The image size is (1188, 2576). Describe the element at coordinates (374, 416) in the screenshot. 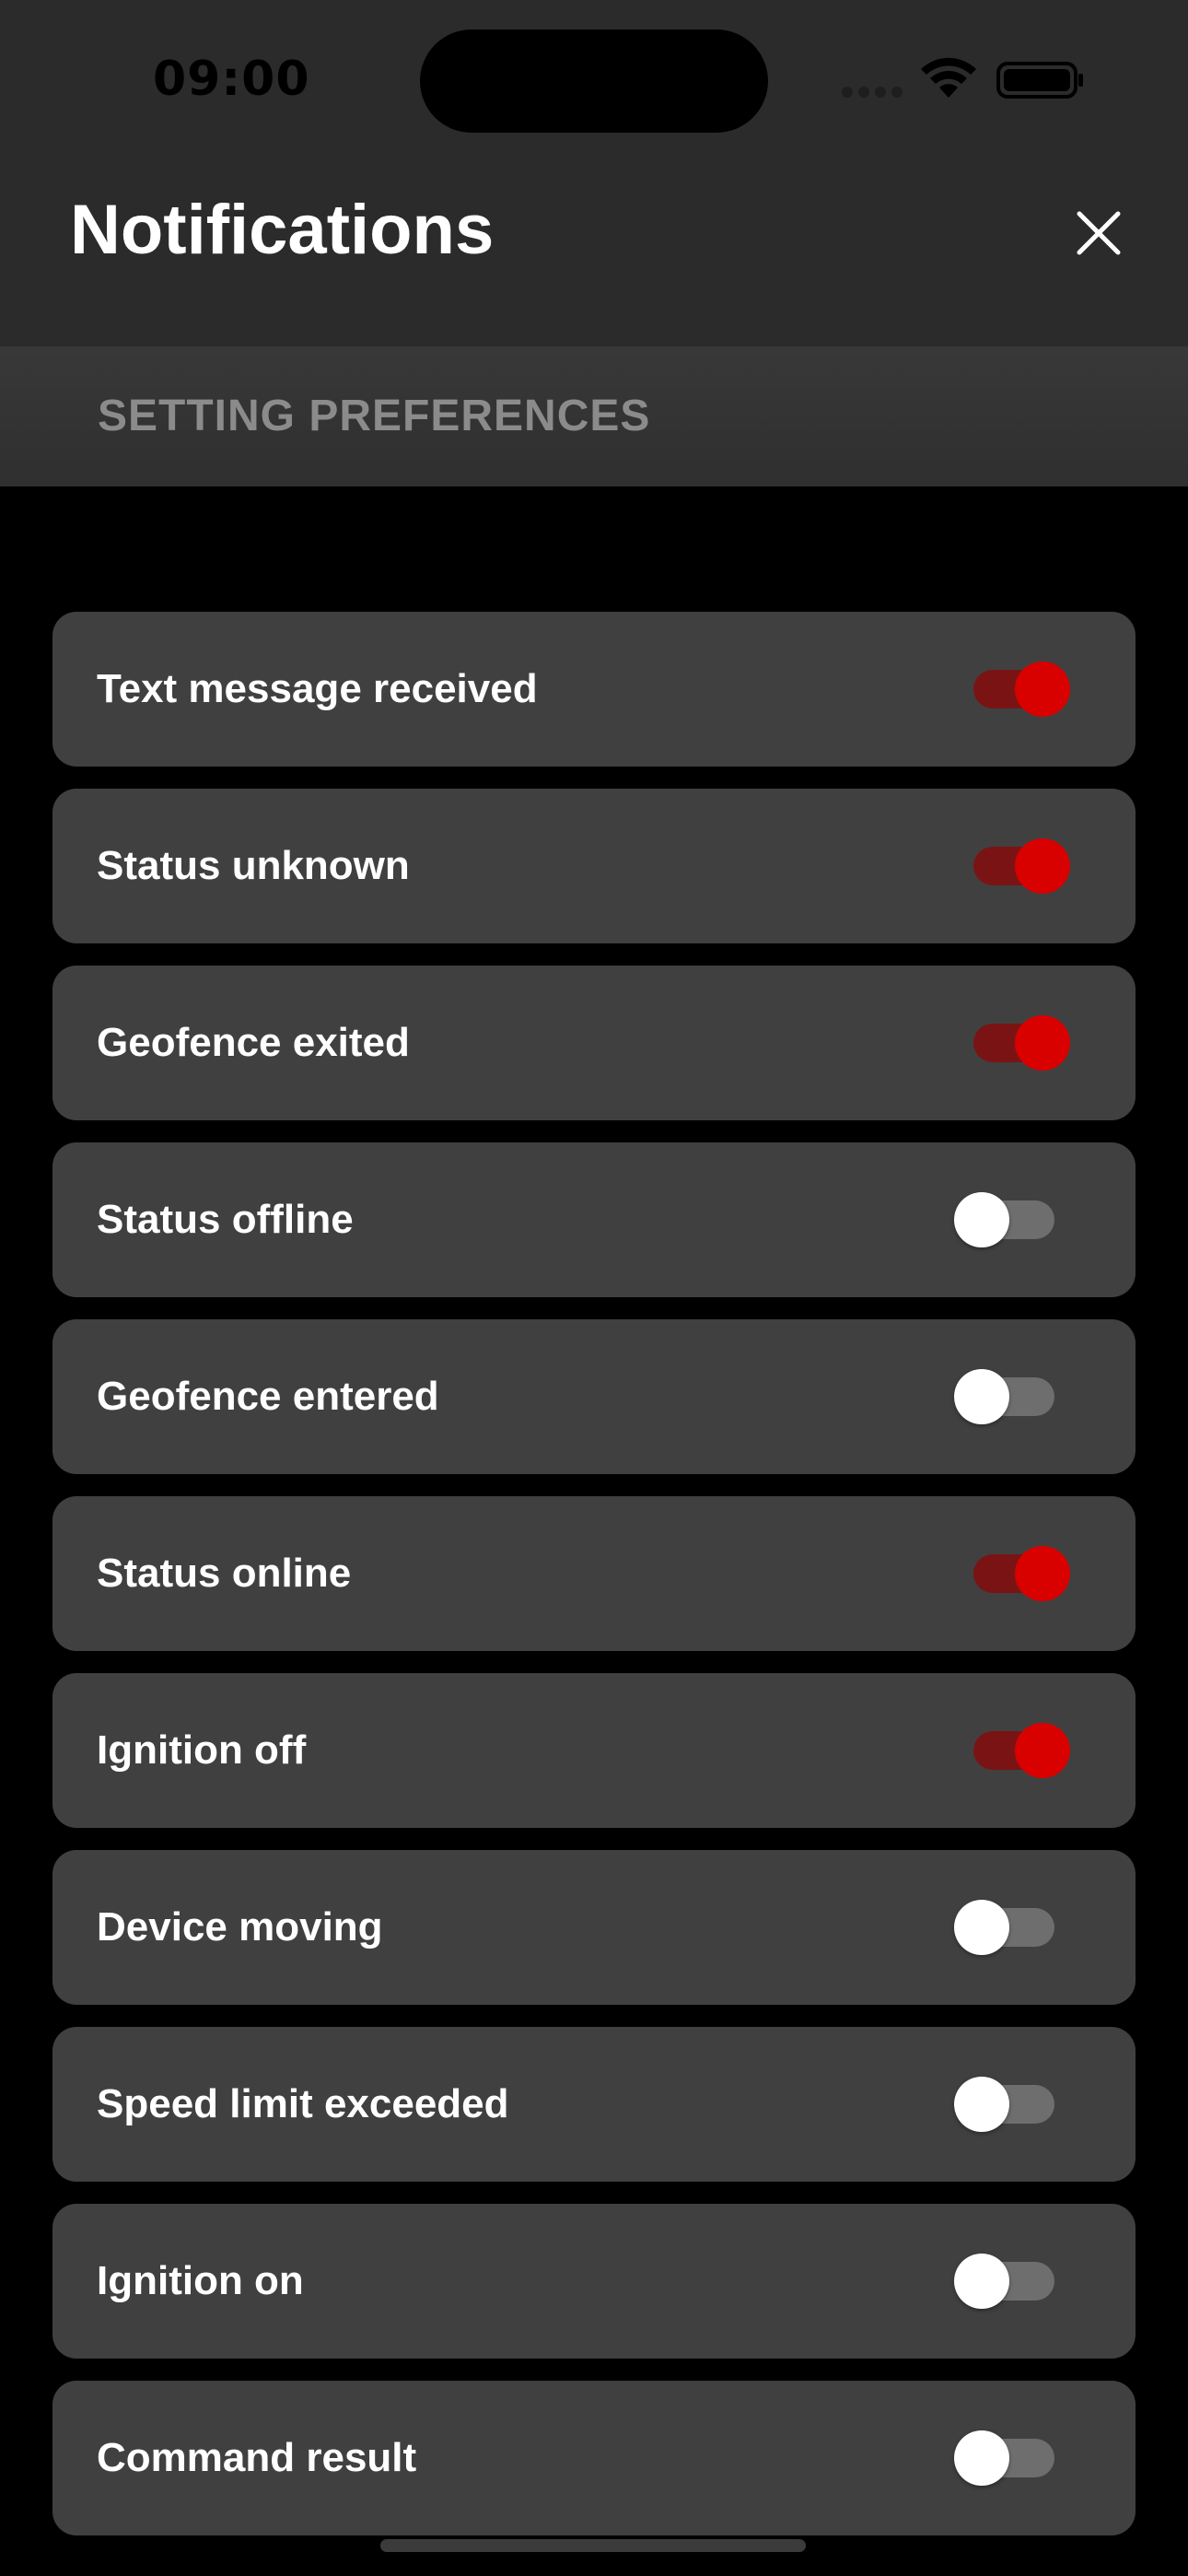

I see `section-title: SETTING PREFERENCES` at that location.